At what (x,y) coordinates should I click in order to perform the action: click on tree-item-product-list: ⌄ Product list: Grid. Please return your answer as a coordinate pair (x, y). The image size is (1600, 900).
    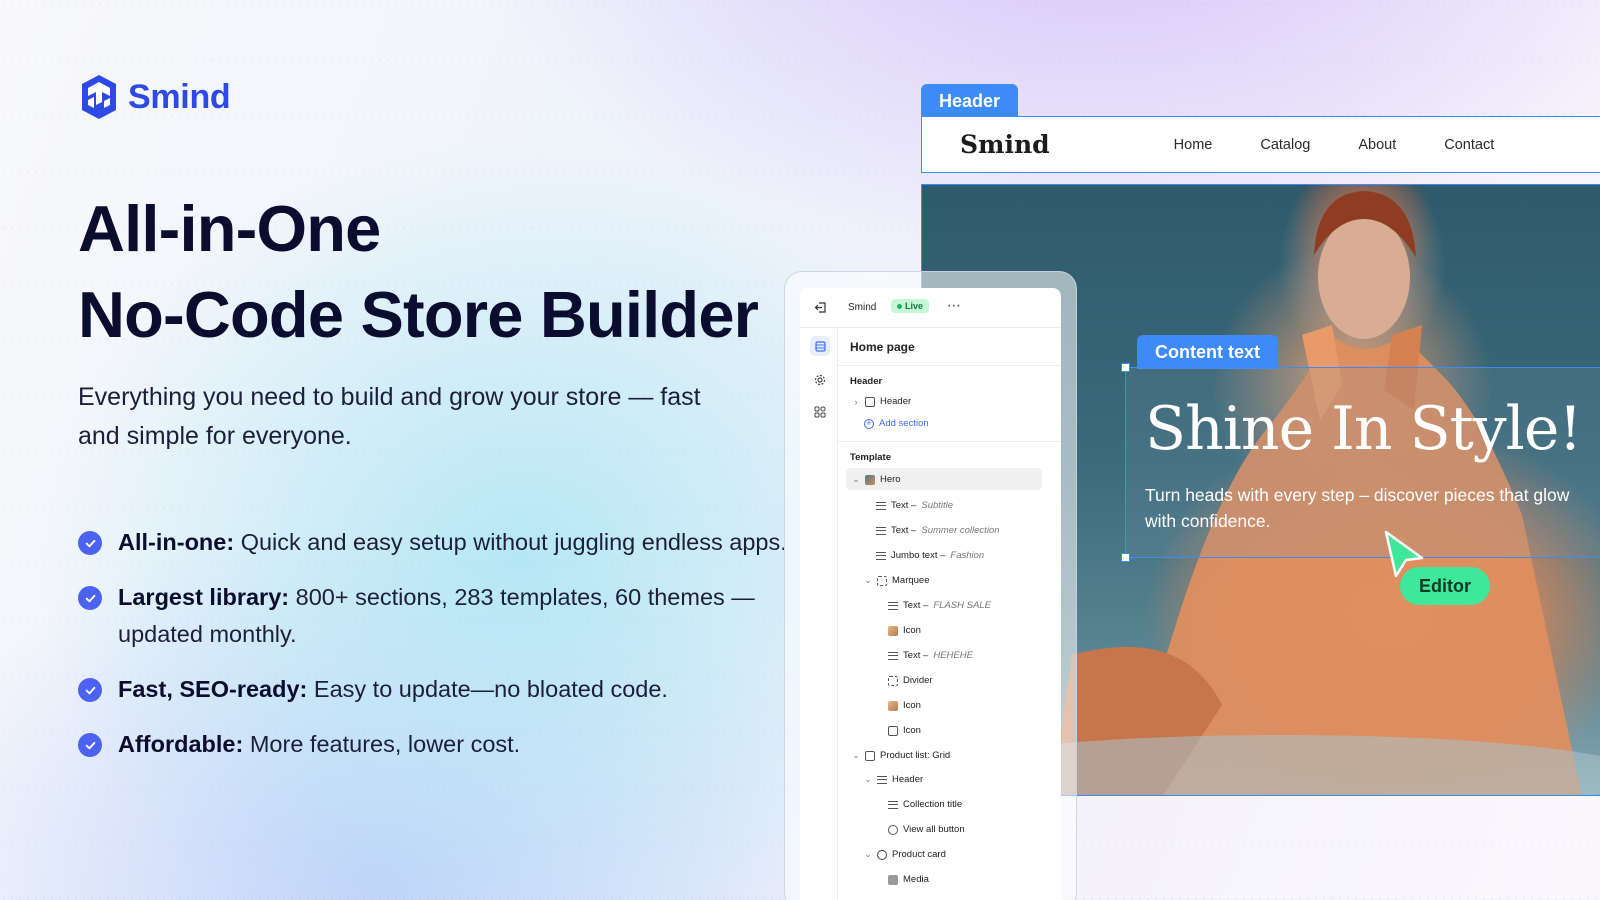
    Looking at the image, I should click on (901, 755).